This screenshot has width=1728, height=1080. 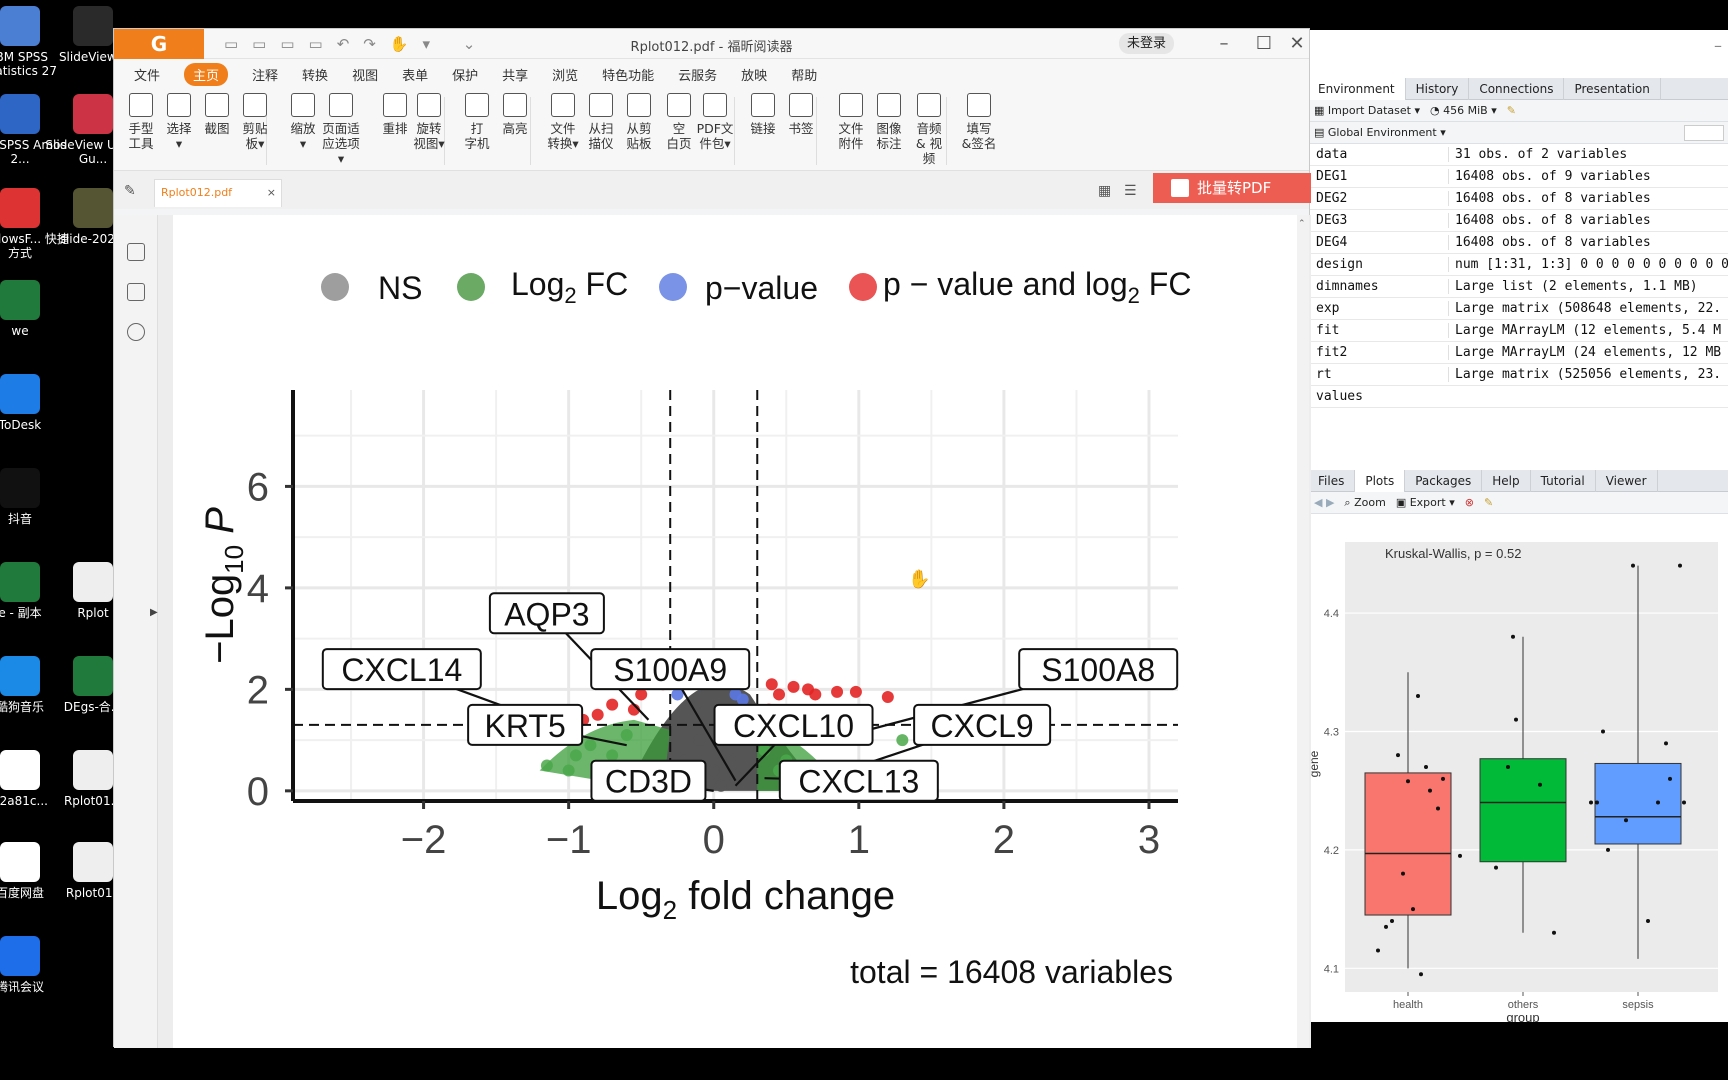 What do you see at coordinates (563, 122) in the screenshot?
I see `file-convert-button: 文件 转换▾` at bounding box center [563, 122].